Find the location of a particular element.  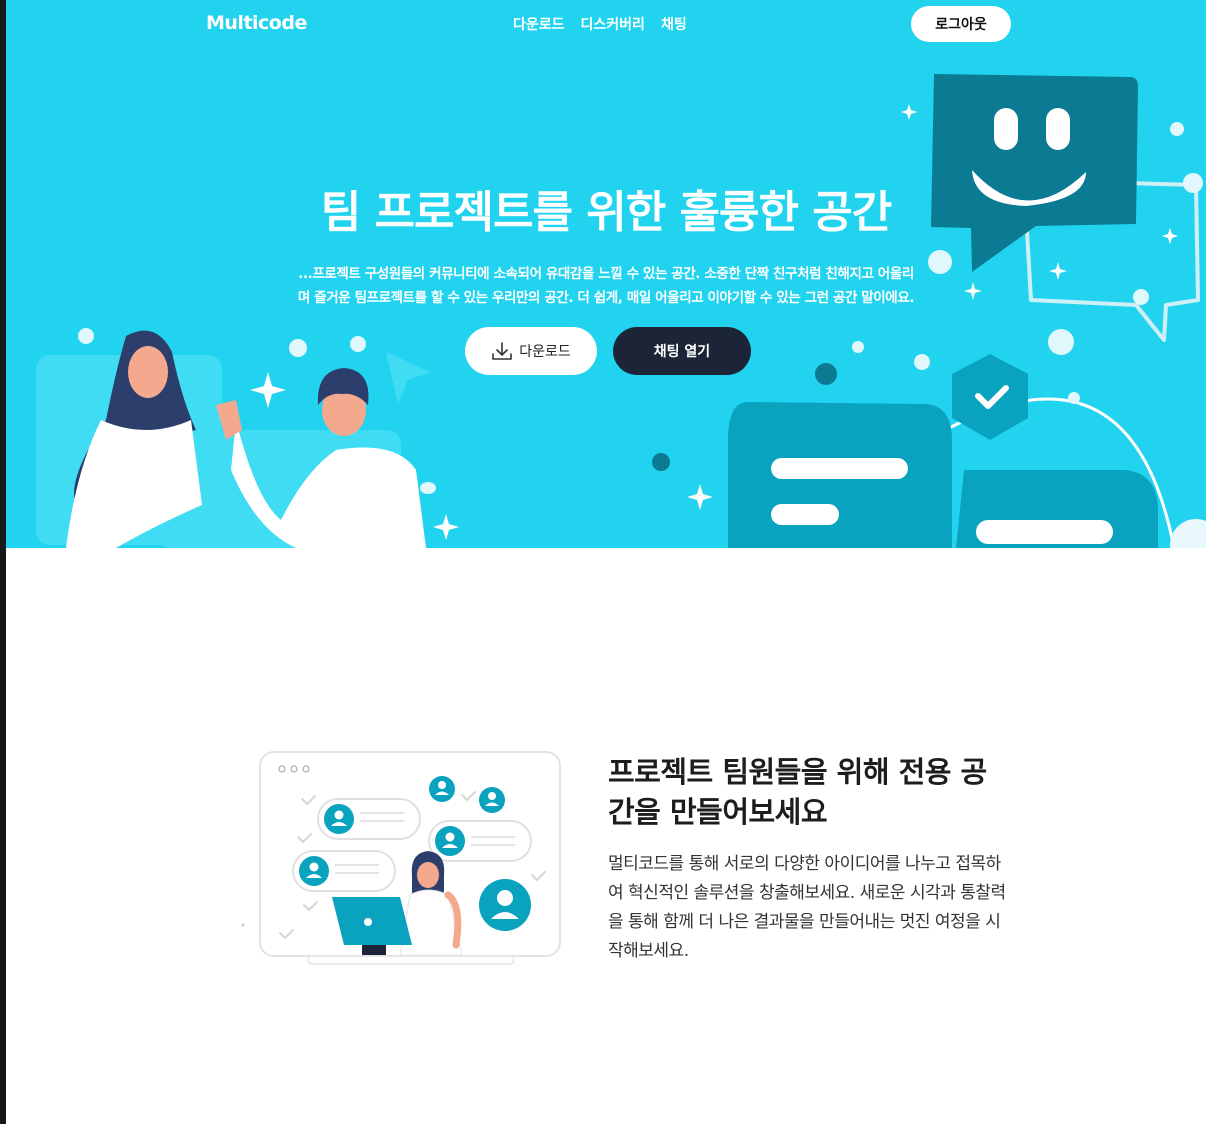

nav-download: 다운로드 is located at coordinates (539, 24).